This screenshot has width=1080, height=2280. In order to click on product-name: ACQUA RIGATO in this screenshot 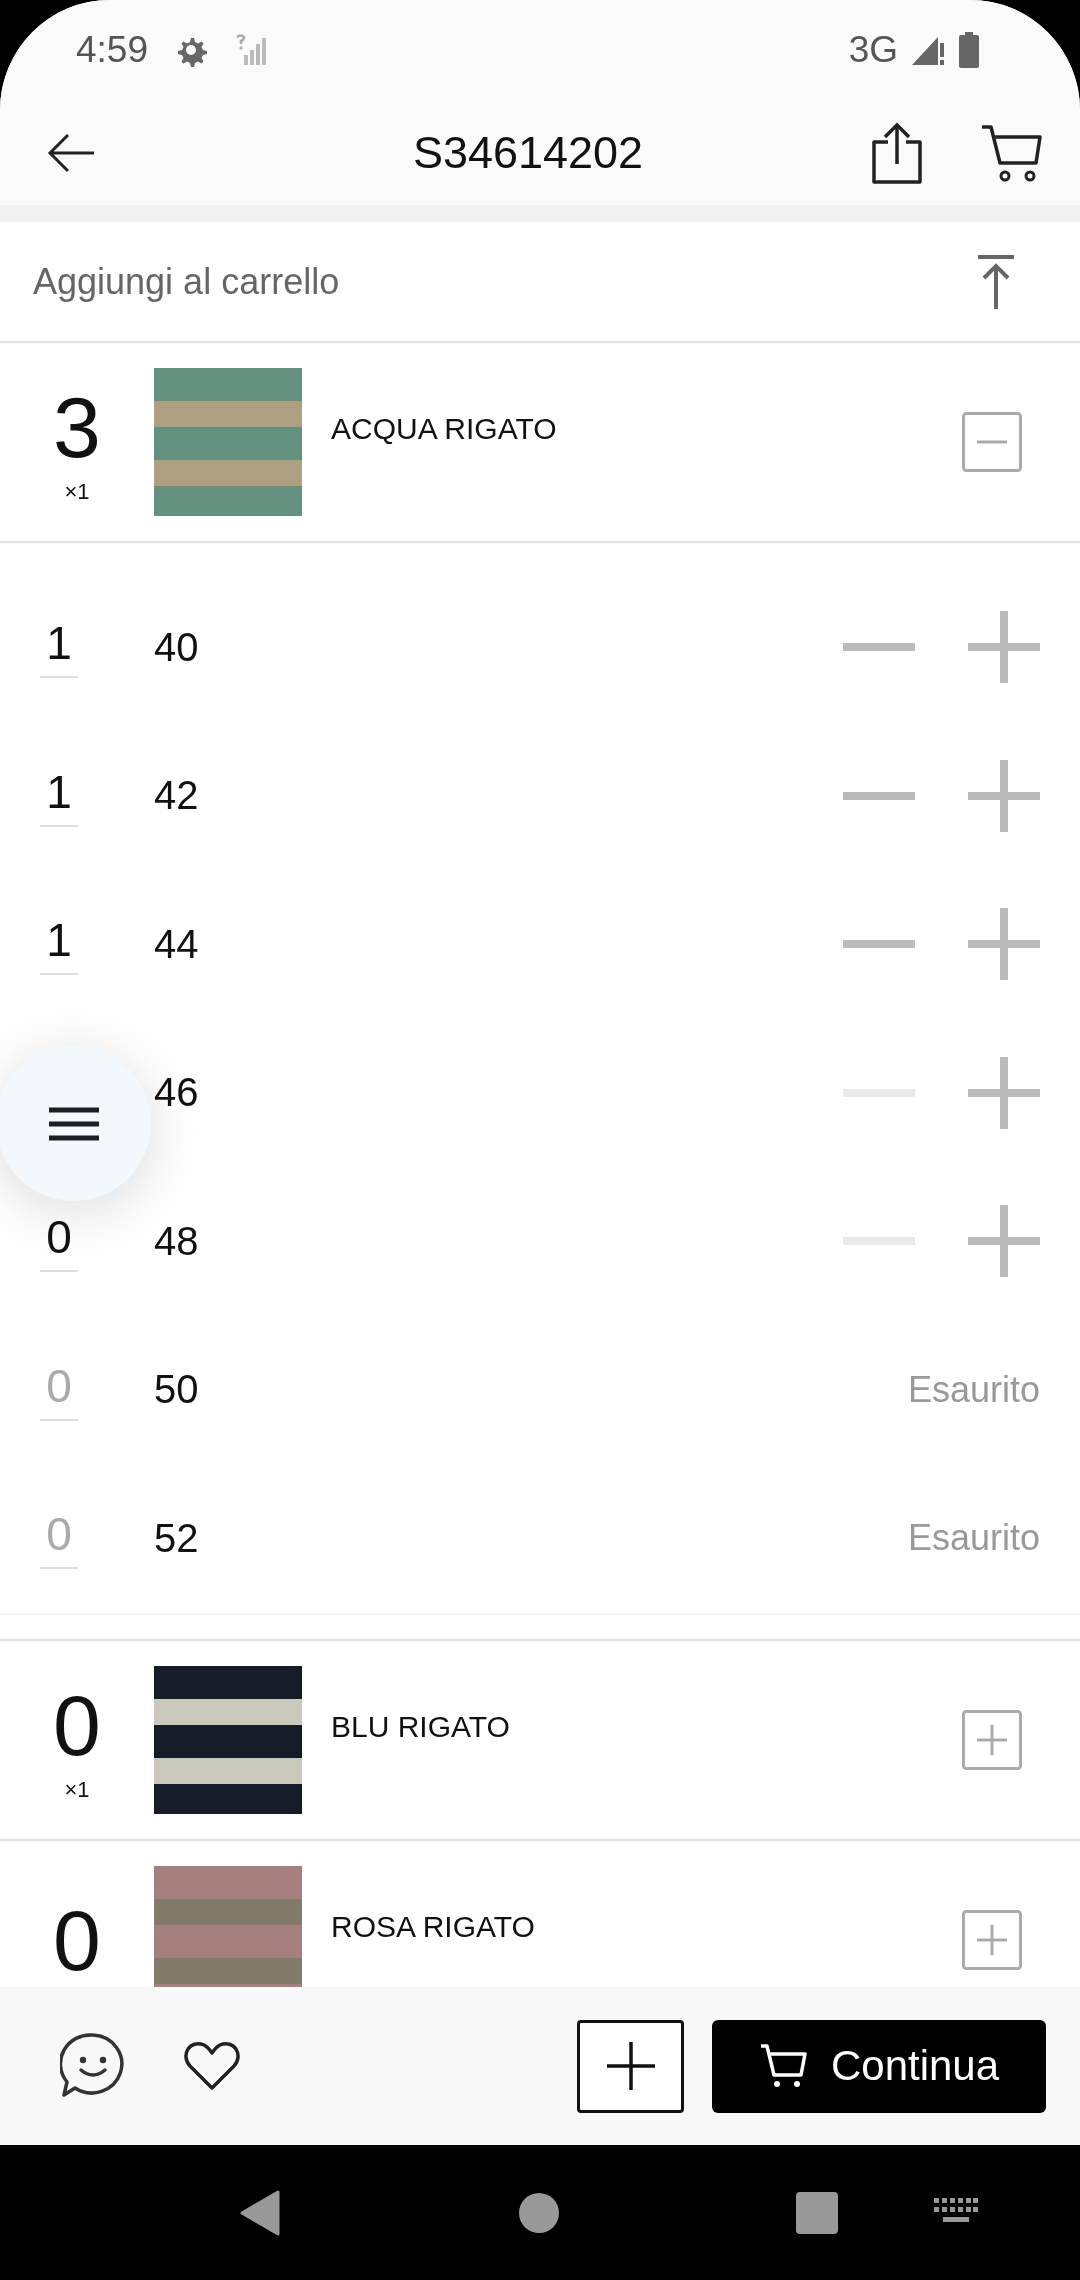, I will do `click(444, 429)`.